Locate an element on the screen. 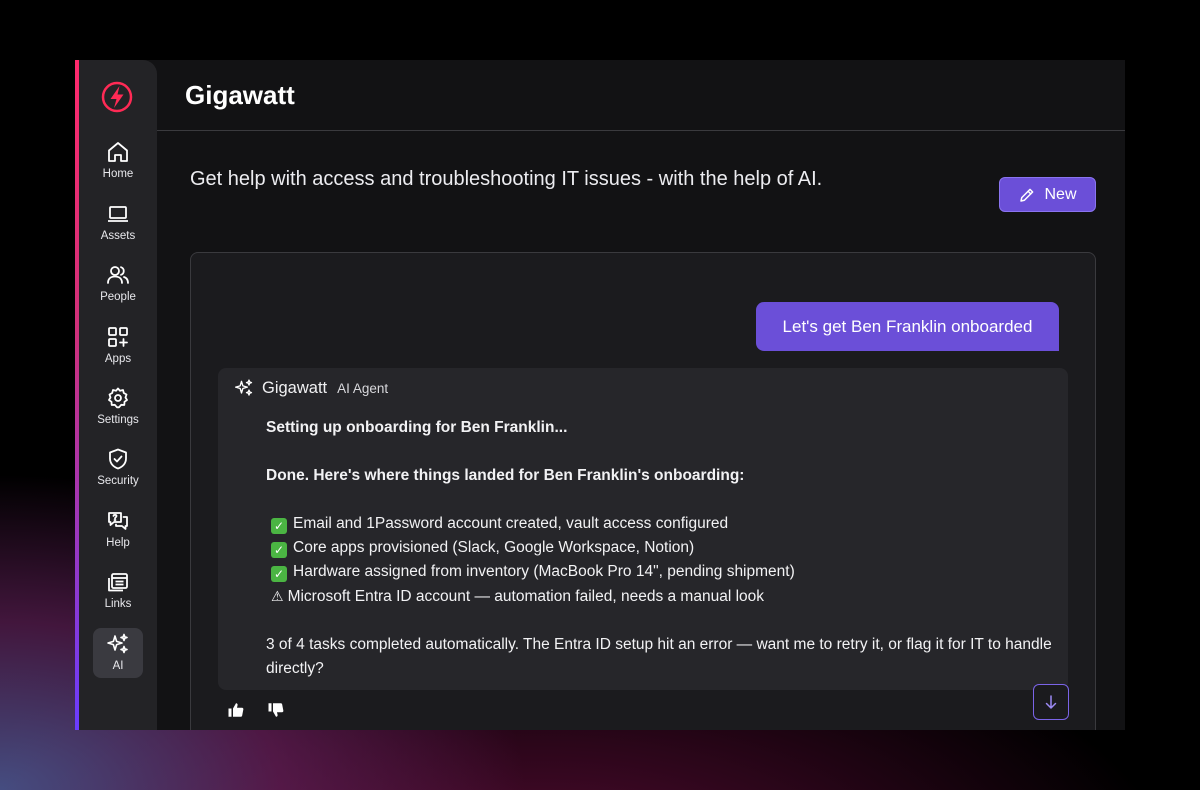  page-header: Gigawatt is located at coordinates (641, 95).